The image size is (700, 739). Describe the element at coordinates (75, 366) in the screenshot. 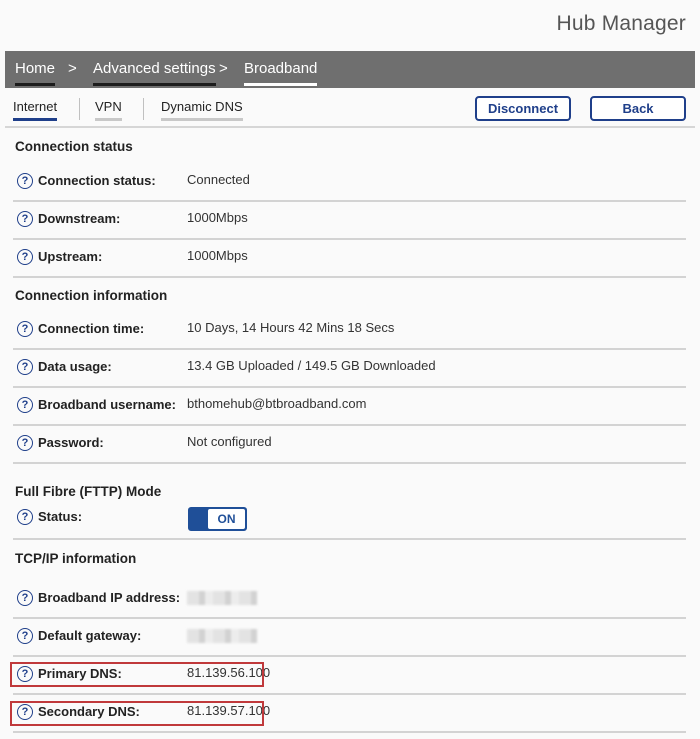

I see `row-label: Data usage:` at that location.